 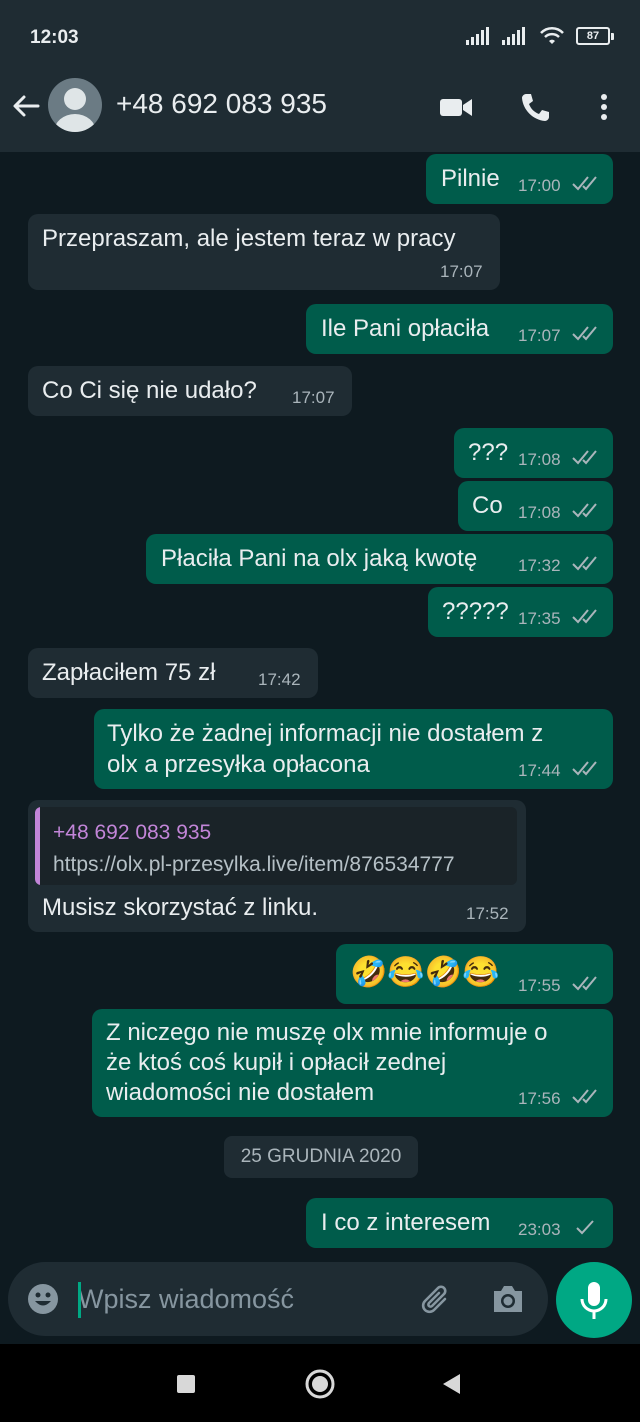 I want to click on mic-button, so click(x=594, y=1300).